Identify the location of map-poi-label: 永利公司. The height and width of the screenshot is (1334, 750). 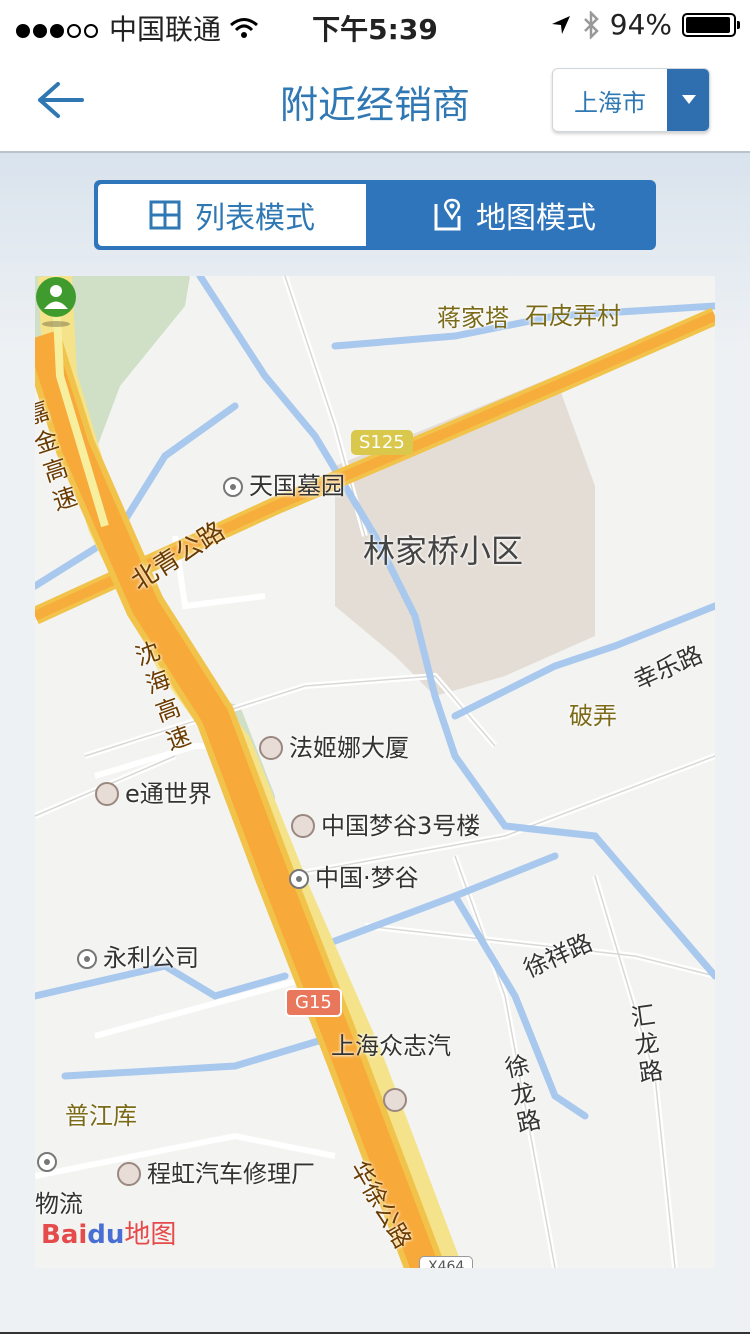
(151, 958).